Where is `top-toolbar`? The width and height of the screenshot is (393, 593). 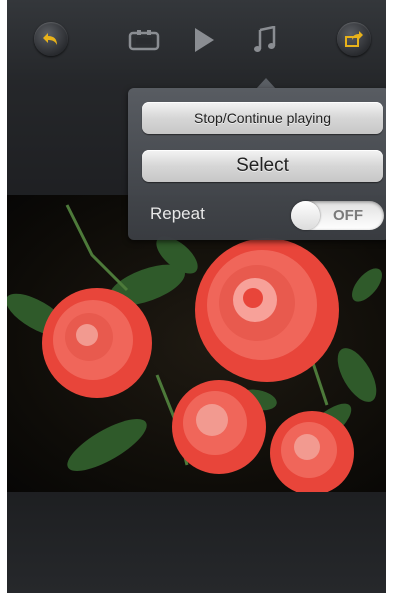
top-toolbar is located at coordinates (196, 41).